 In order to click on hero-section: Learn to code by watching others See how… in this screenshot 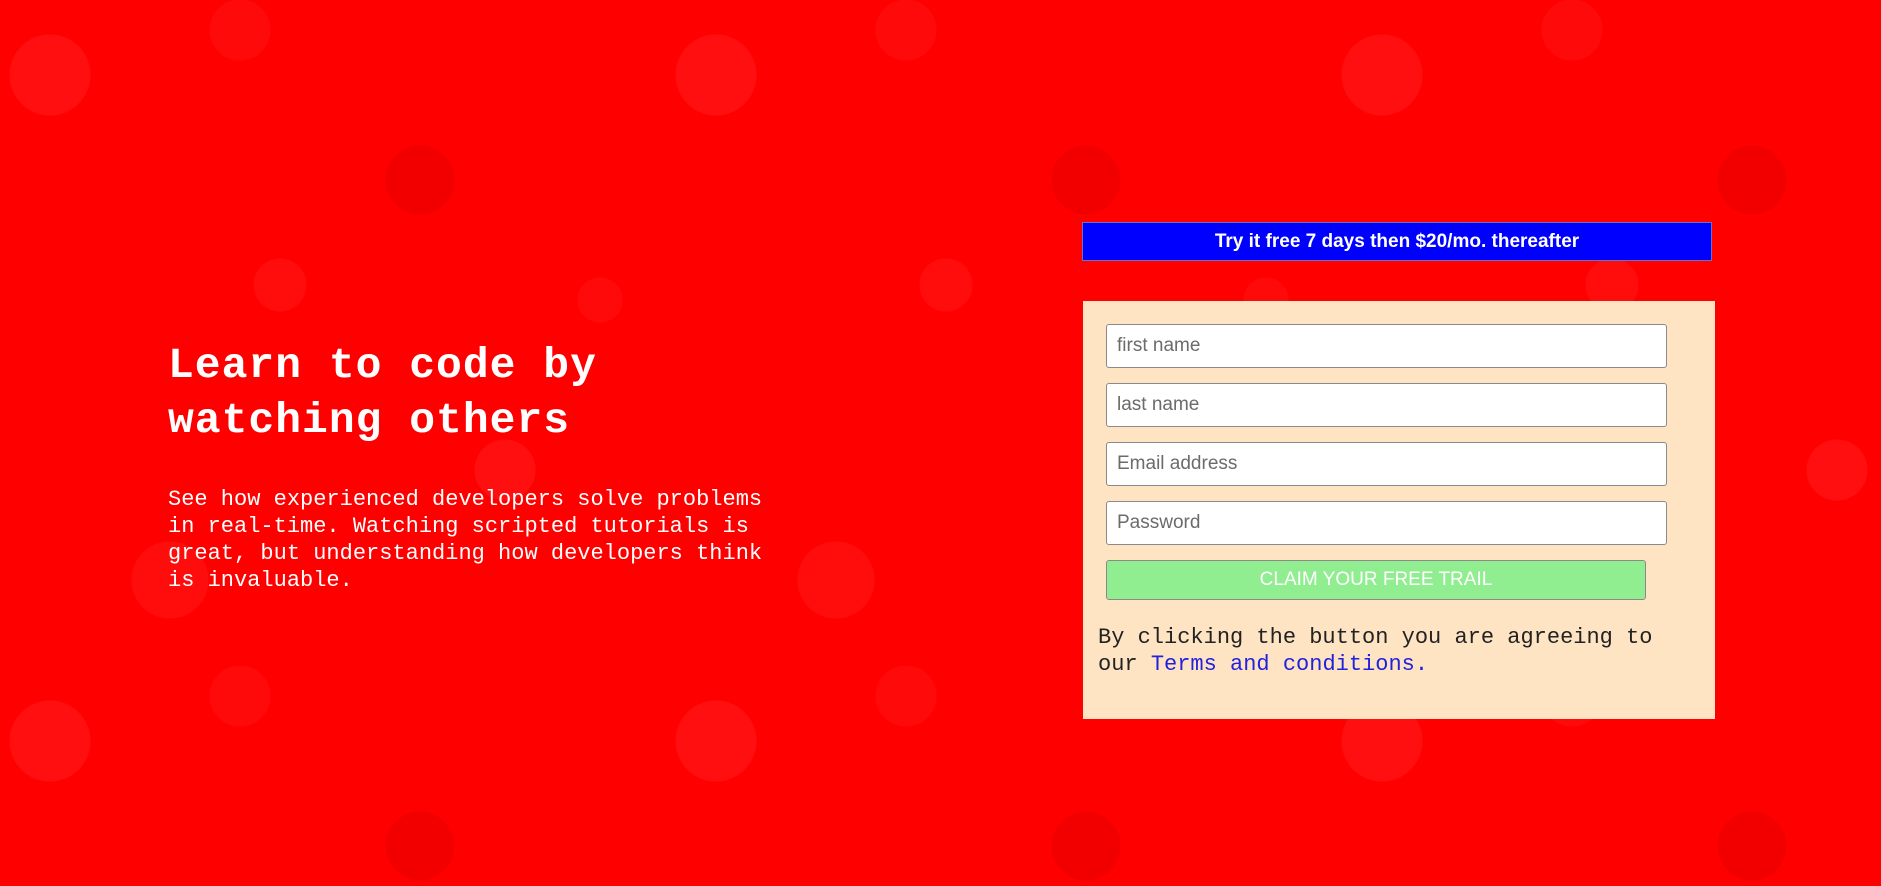, I will do `click(473, 466)`.